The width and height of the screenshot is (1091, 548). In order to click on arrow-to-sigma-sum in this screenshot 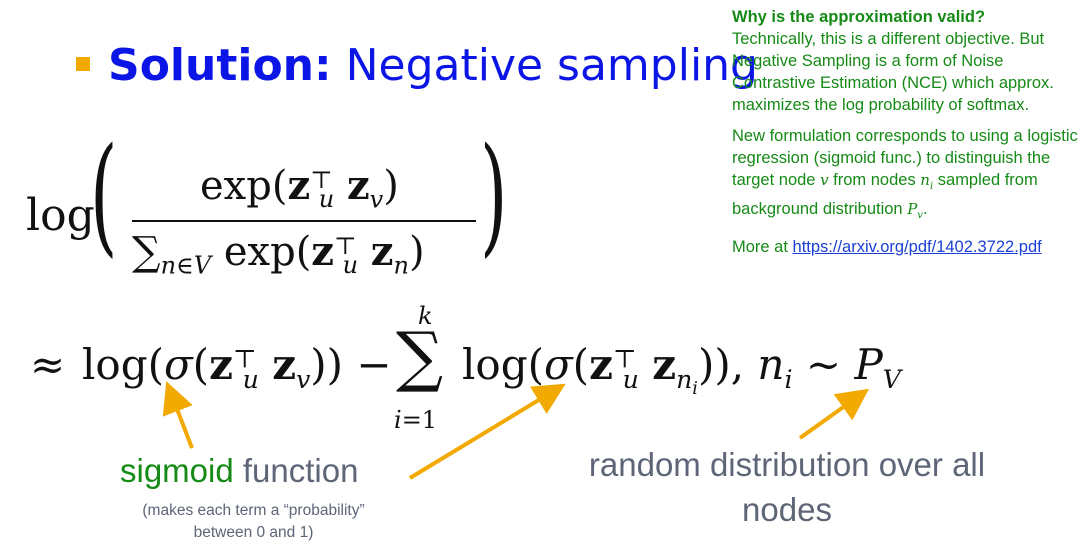, I will do `click(487, 431)`.